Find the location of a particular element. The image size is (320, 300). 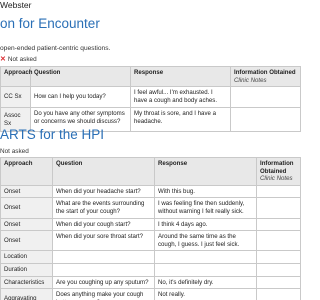

section-subtitle: open-ended patient-centric questions. is located at coordinates (55, 48).